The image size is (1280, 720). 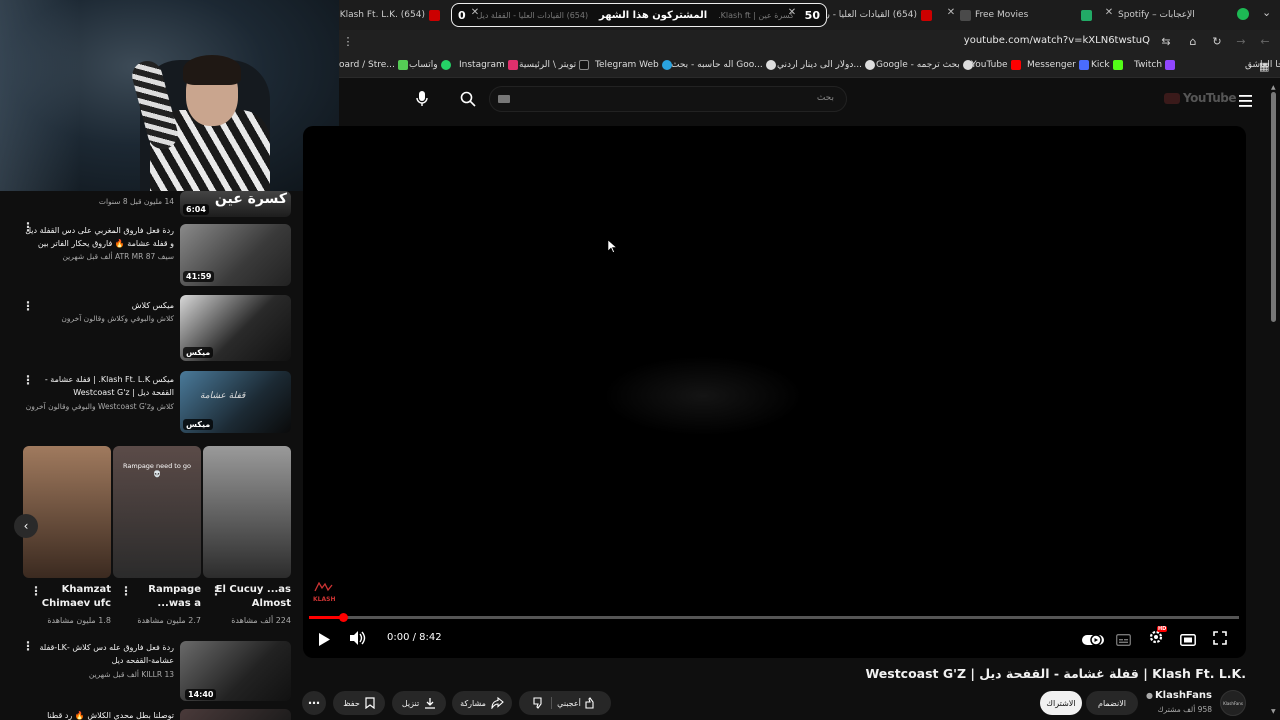 What do you see at coordinates (504, 99) in the screenshot?
I see `keyboard-icon` at bounding box center [504, 99].